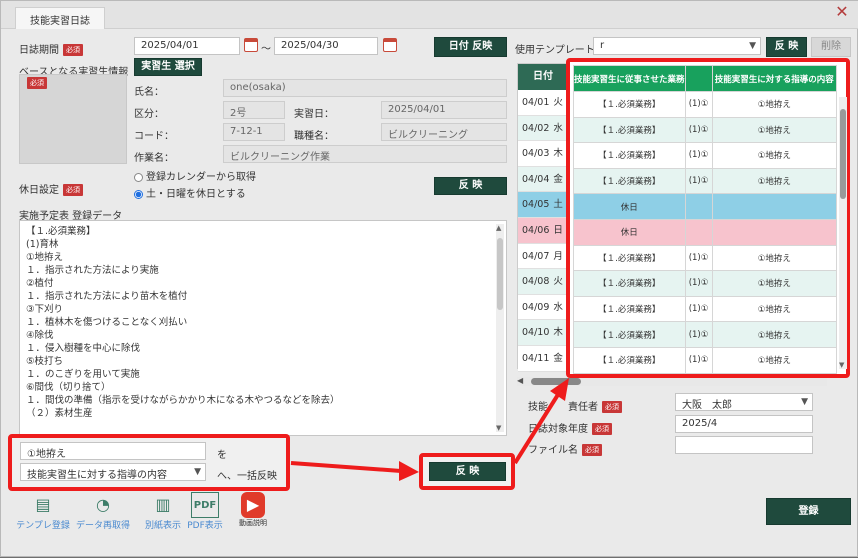 The image size is (858, 558). I want to click on attachment-view-icon: ▥, so click(163, 504).